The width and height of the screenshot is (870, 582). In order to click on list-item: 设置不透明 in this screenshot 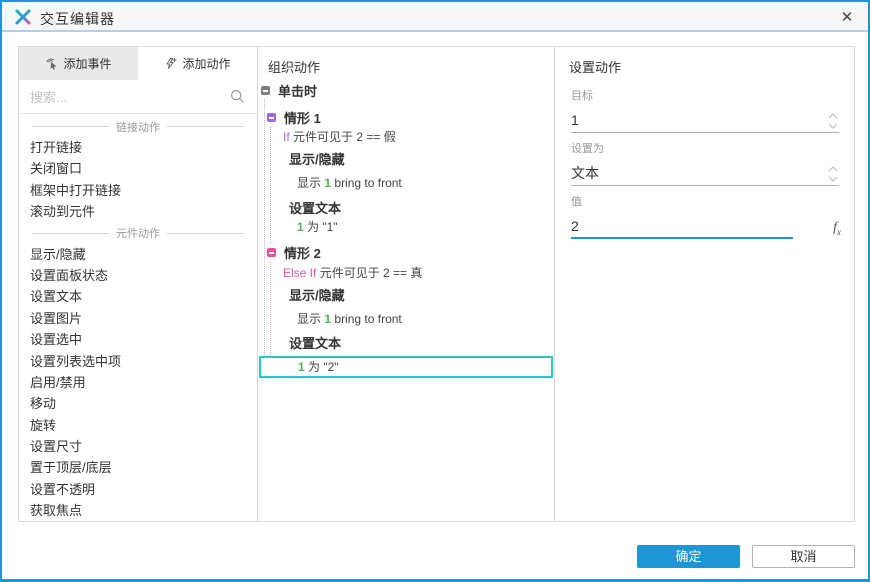, I will do `click(138, 489)`.